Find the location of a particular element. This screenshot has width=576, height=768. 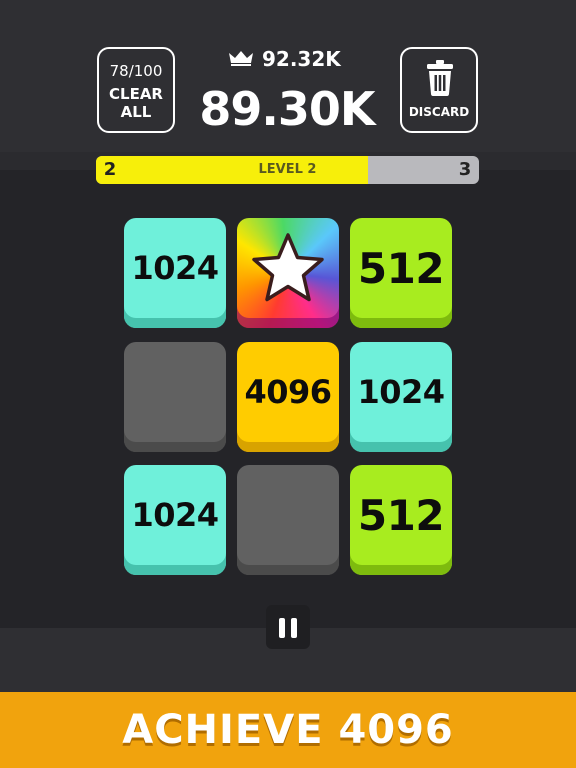

best-score-value: 92.32K is located at coordinates (301, 59).